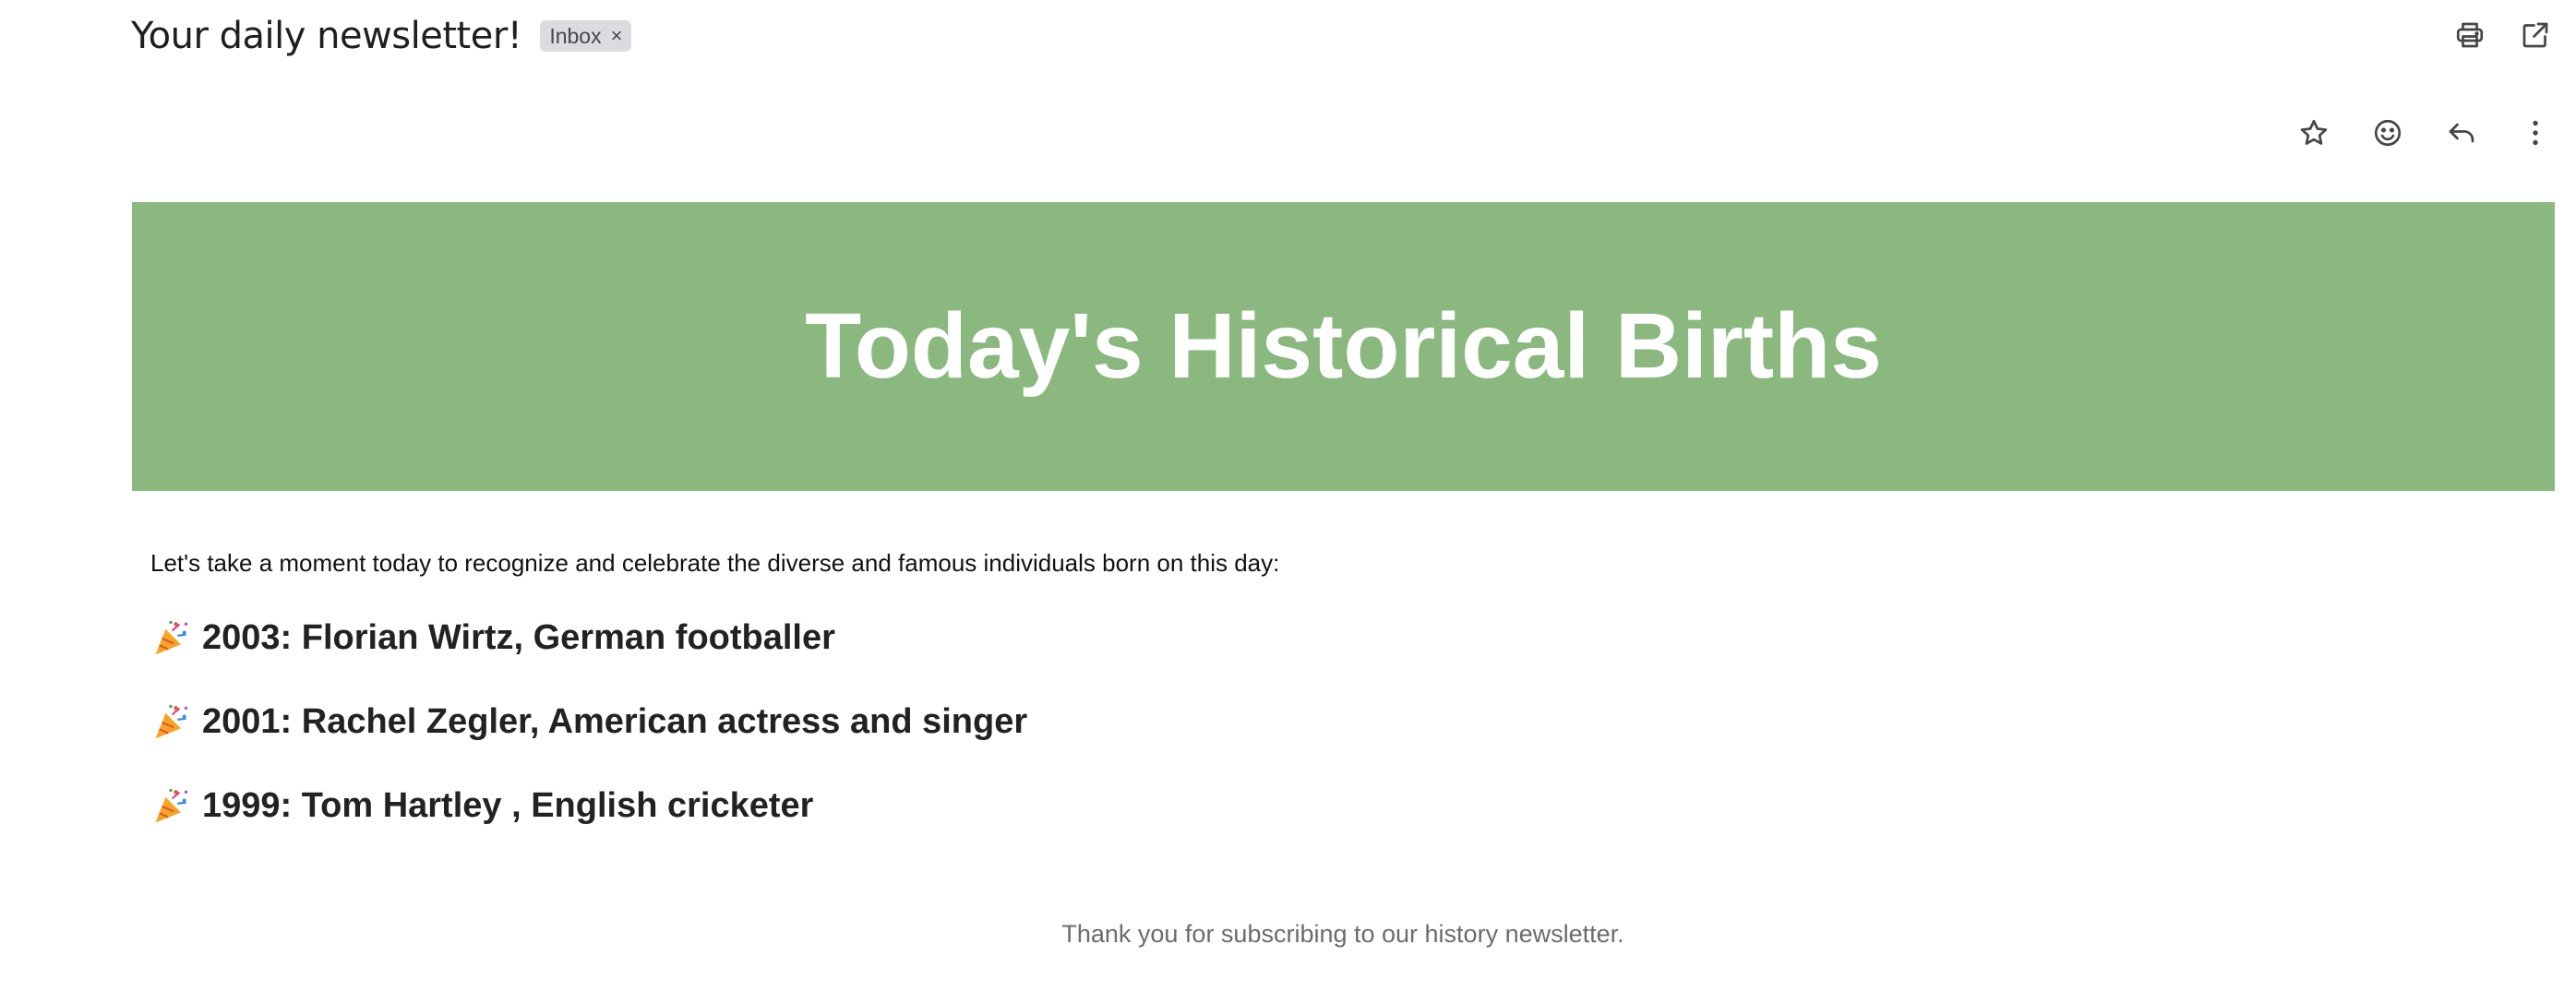 This screenshot has width=2576, height=992. I want to click on email-header: Your daily newsletter! Inbox ×, so click(382, 36).